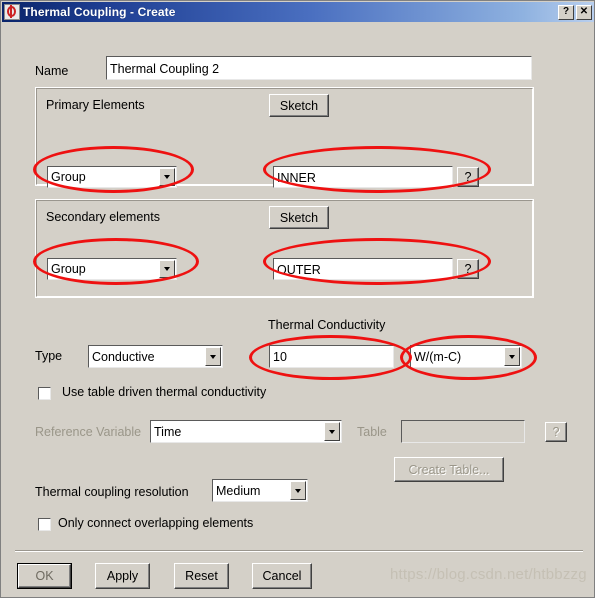 Image resolution: width=595 pixels, height=598 pixels. What do you see at coordinates (566, 12) in the screenshot?
I see `help-icon: ?` at bounding box center [566, 12].